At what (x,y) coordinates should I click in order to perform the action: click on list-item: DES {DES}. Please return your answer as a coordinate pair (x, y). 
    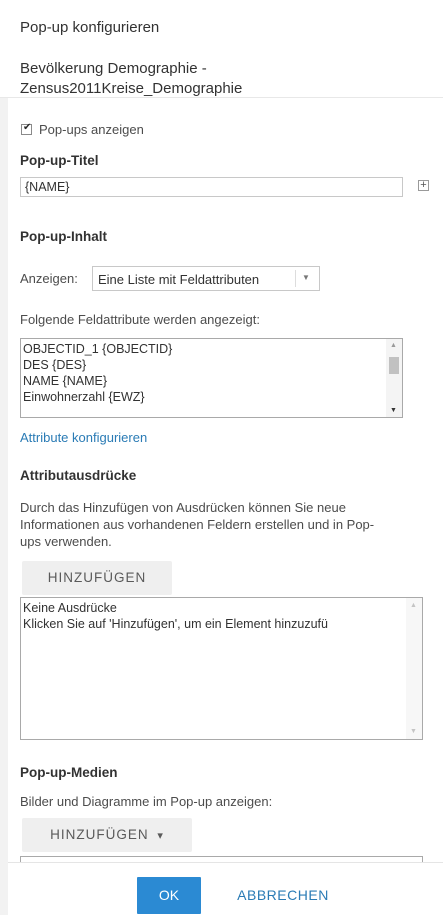
    Looking at the image, I should click on (97, 365).